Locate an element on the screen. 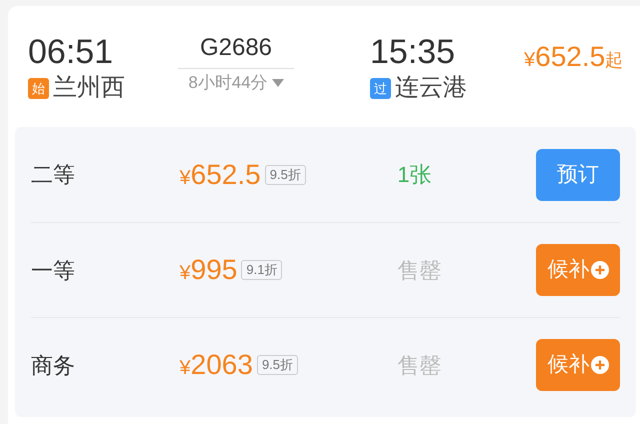 The image size is (640, 424). station-name: 连云港 is located at coordinates (431, 88).